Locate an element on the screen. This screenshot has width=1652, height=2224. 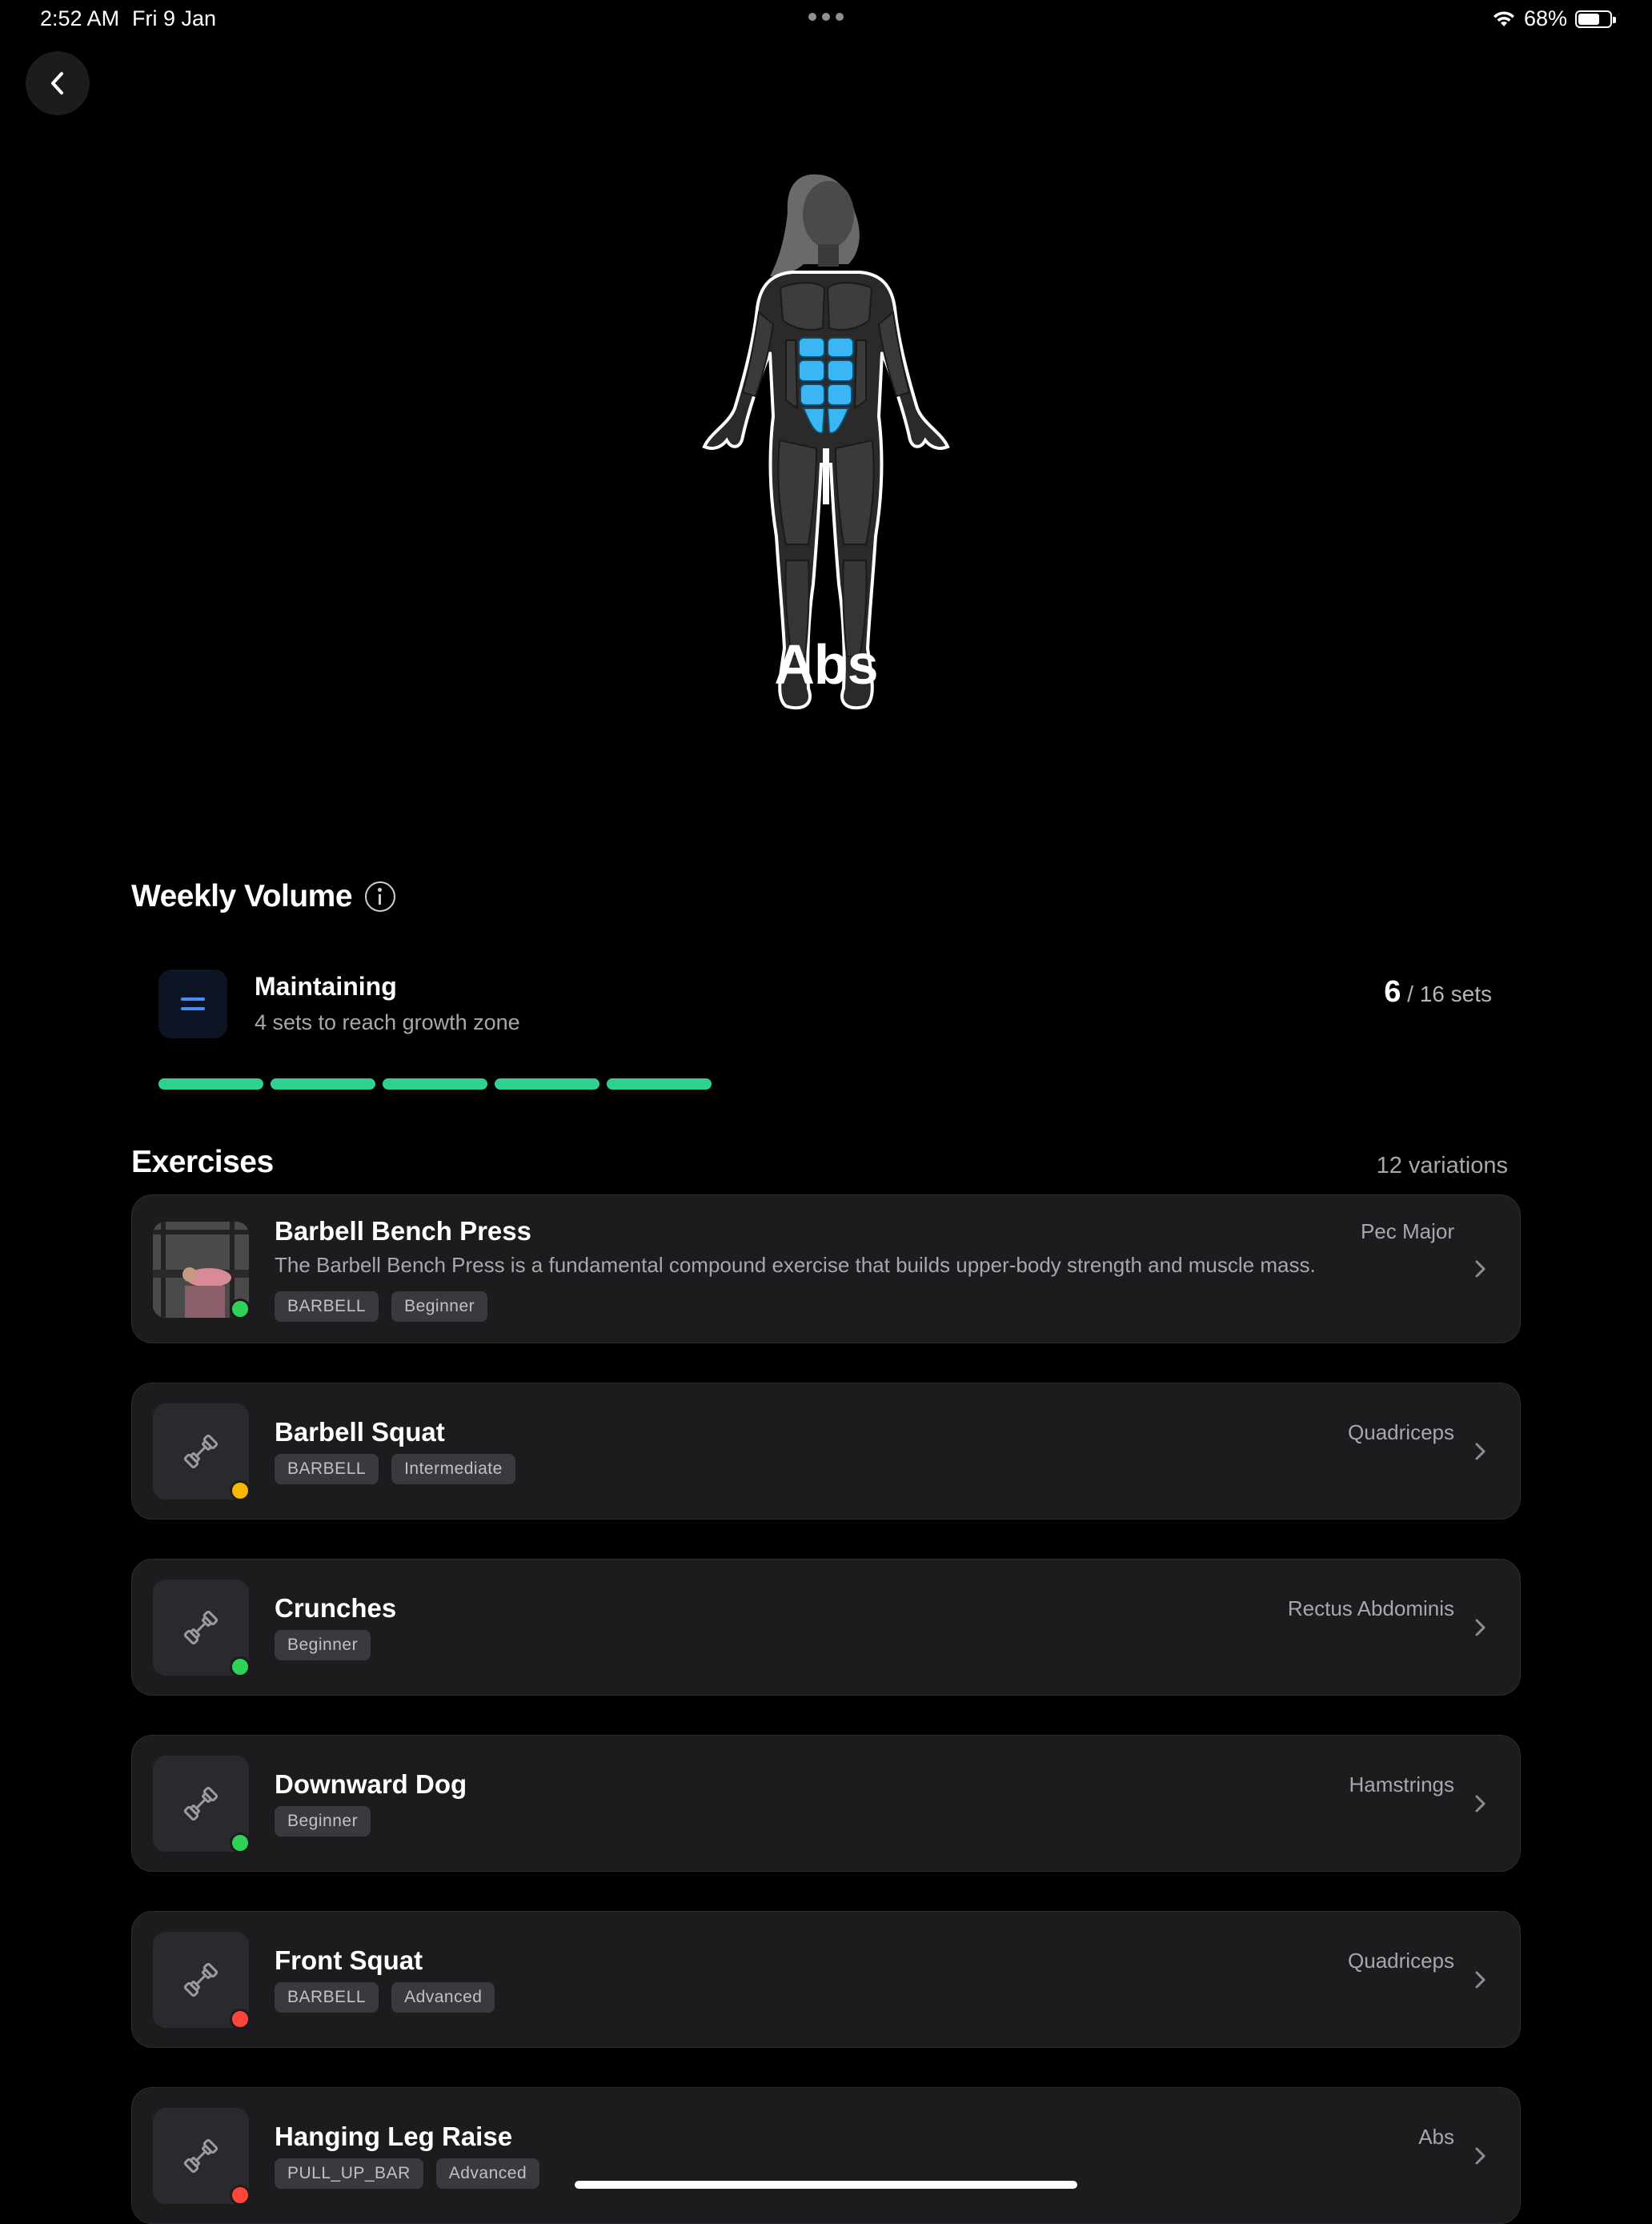
exercise-name: Hanging Leg Raise is located at coordinates (394, 2136).